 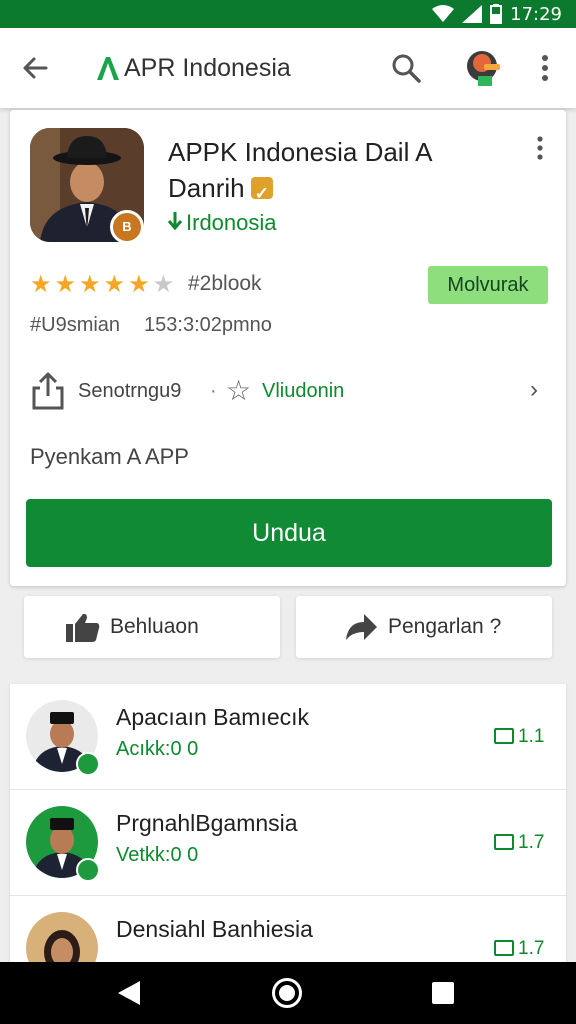 I want to click on list-item-title: Apacıaın Bamıecık, so click(x=213, y=717).